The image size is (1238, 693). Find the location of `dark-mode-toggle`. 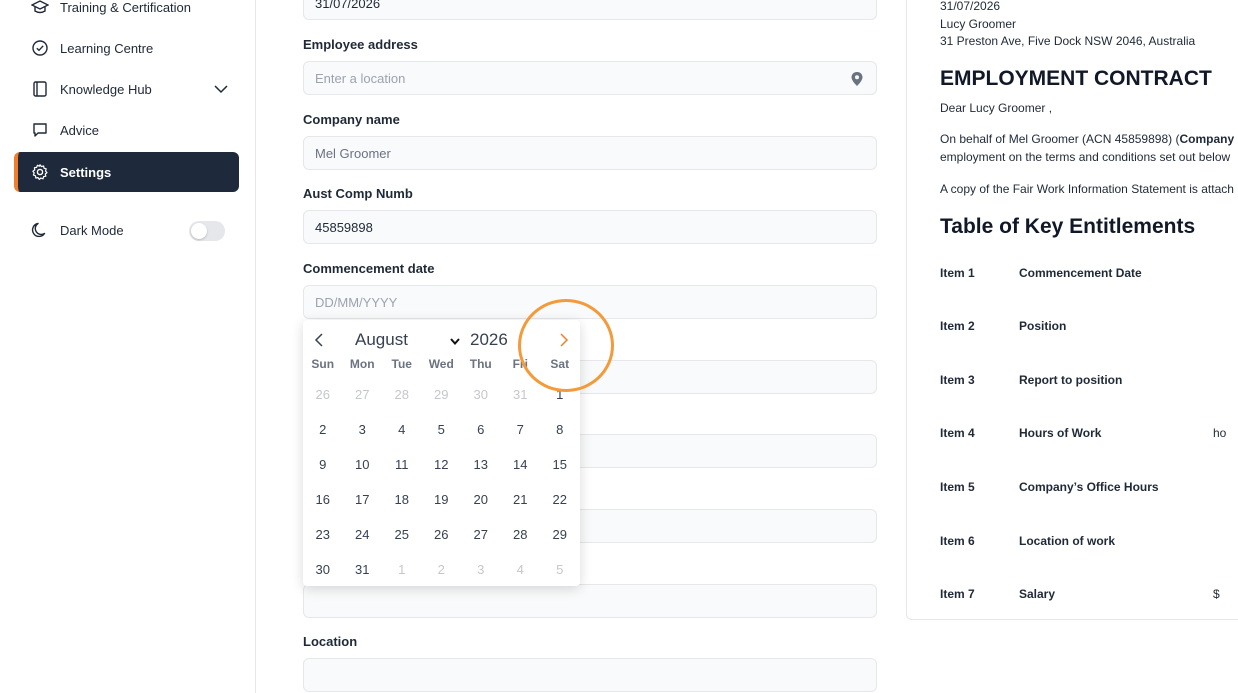

dark-mode-toggle is located at coordinates (207, 231).